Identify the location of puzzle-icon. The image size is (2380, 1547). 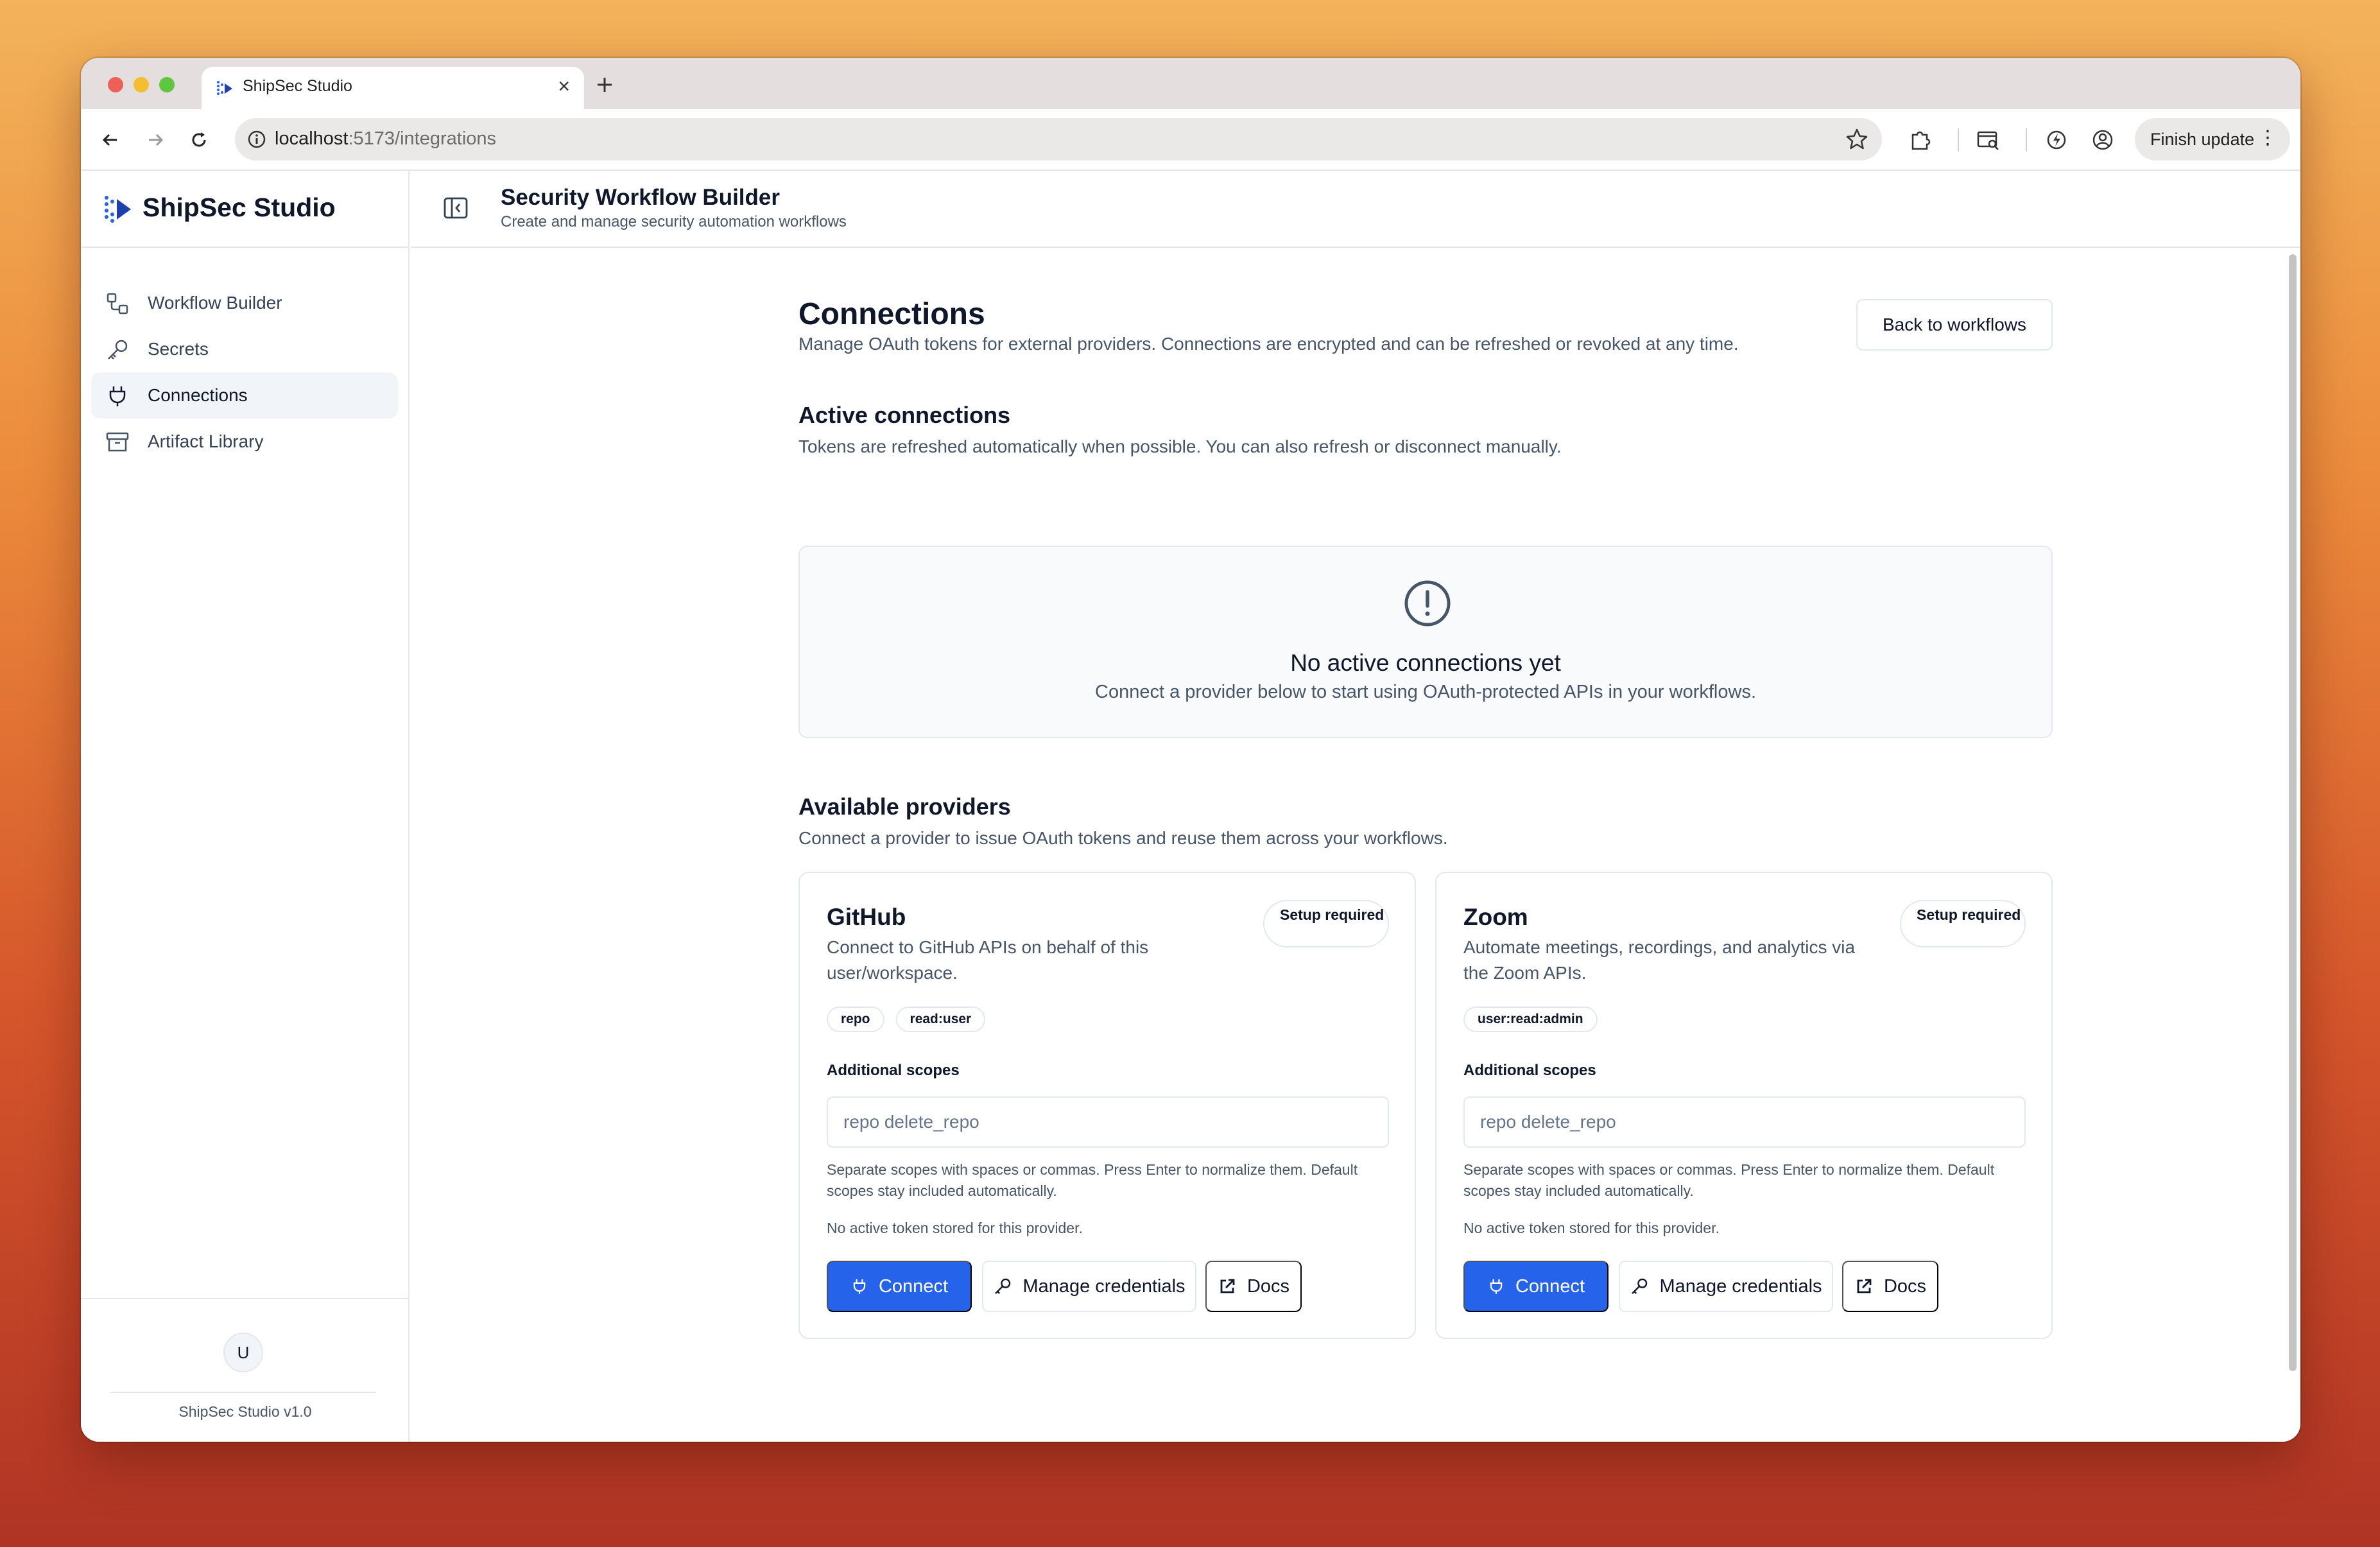
(1921, 141).